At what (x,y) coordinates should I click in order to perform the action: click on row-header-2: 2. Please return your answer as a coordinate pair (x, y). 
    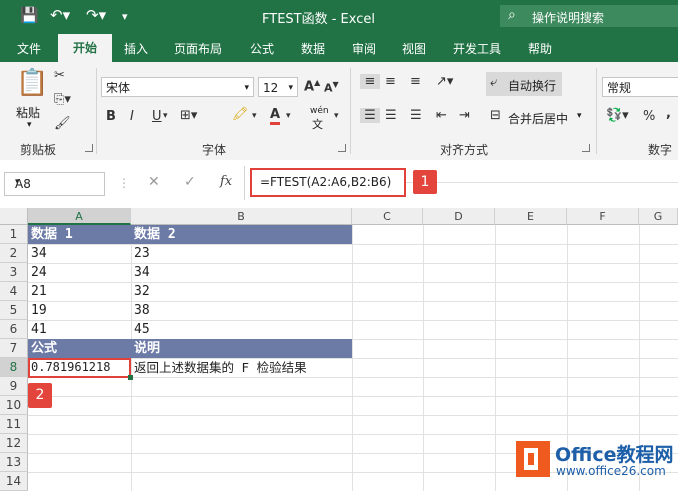
    Looking at the image, I should click on (14, 253).